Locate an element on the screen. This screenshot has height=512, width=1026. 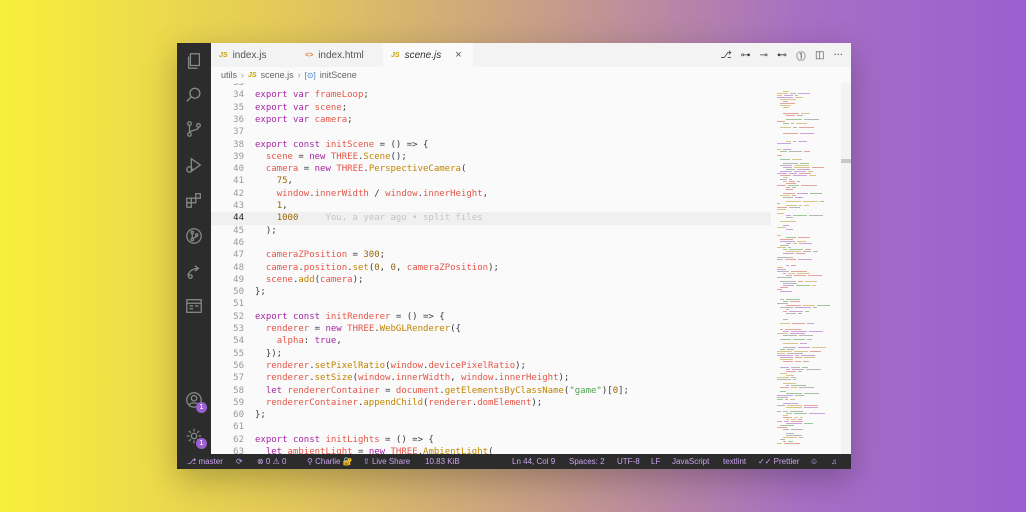
code-line: 39 scene = new THREE.Scene(); is located at coordinates (491, 157).